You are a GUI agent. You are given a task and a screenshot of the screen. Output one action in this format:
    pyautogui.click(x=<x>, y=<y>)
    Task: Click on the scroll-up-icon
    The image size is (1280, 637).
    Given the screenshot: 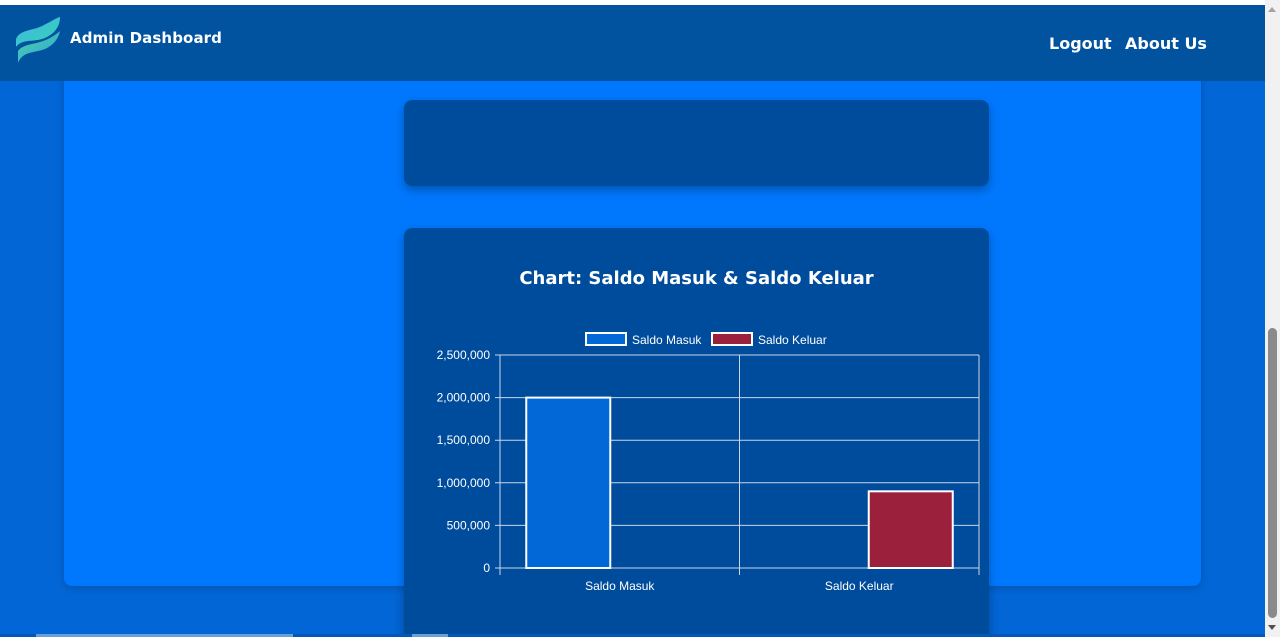 What is the action you would take?
    pyautogui.click(x=1272, y=9)
    